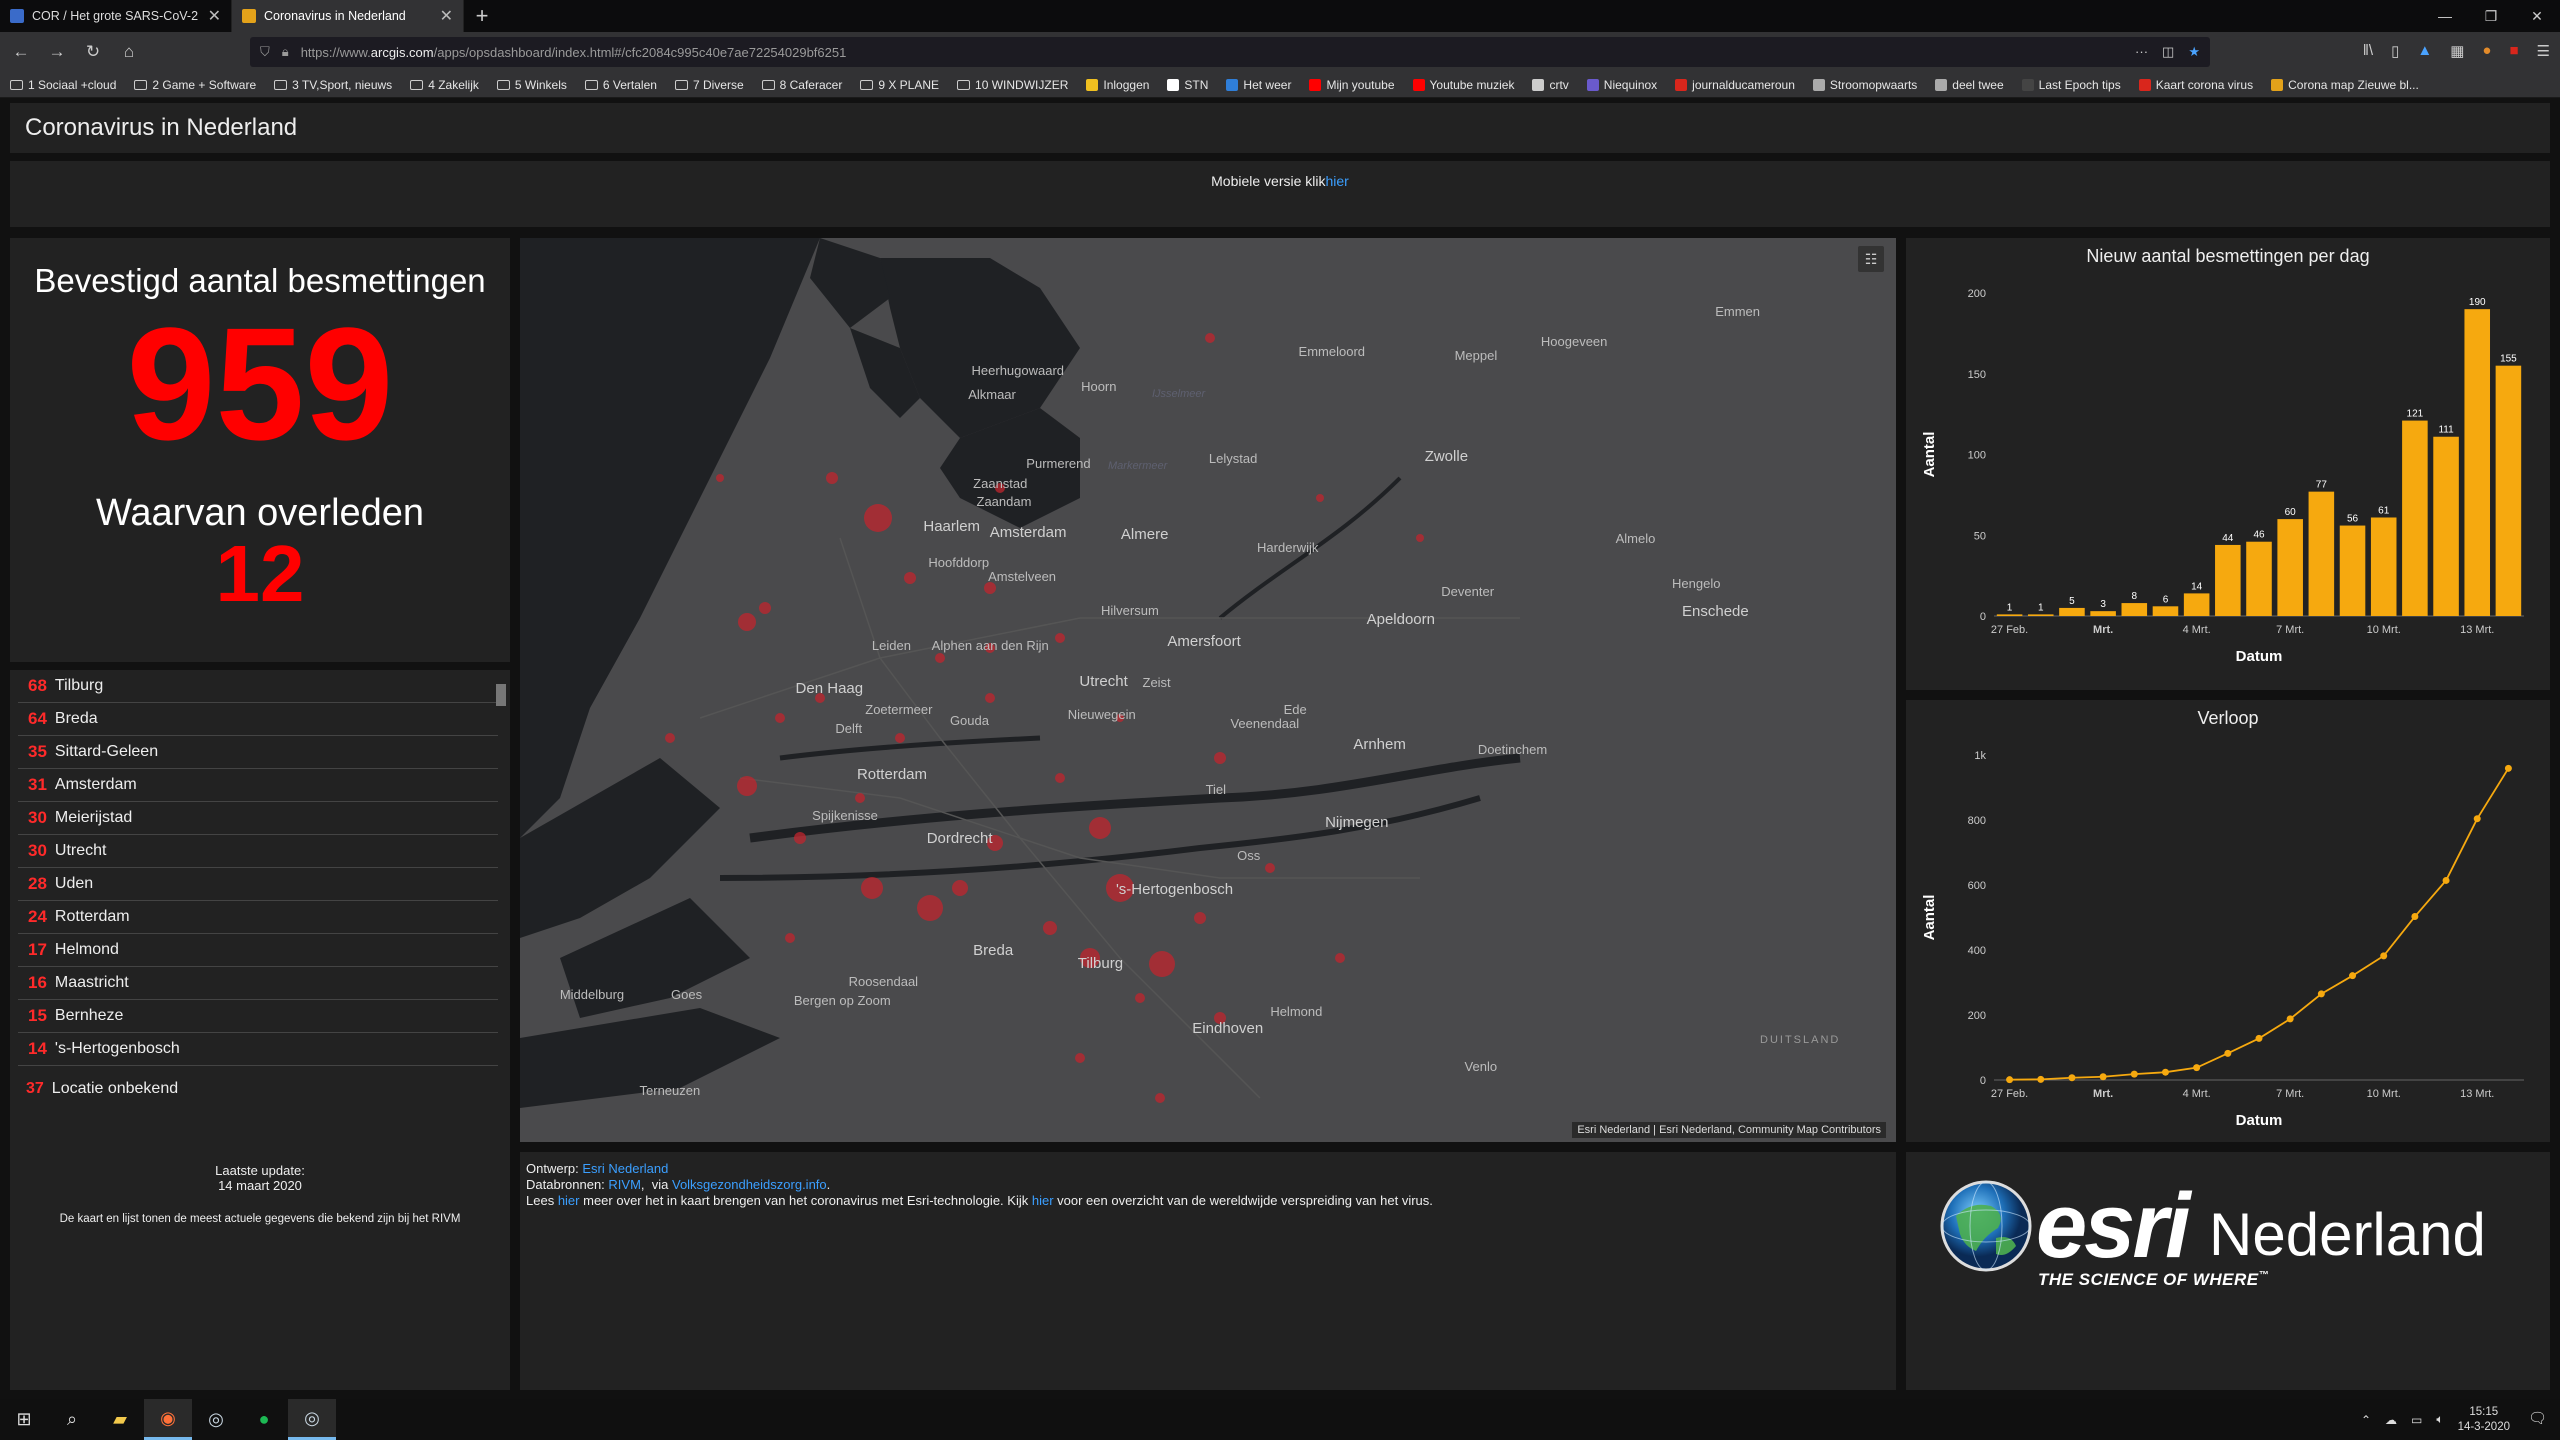  What do you see at coordinates (1012, 85) in the screenshot?
I see `bookmark-item: 10 WINDWIJZER` at bounding box center [1012, 85].